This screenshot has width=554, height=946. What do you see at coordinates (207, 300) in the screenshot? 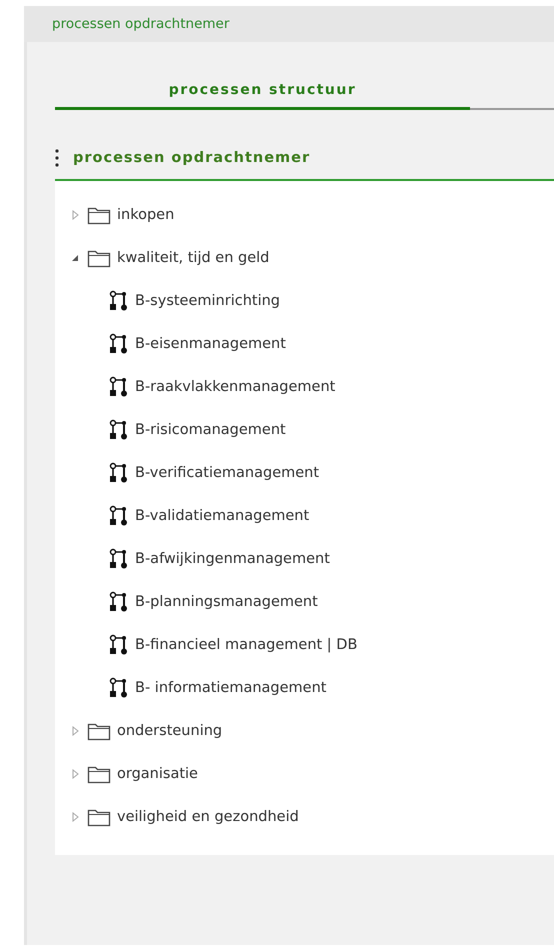
I see `process-label: B-systeeminrichting` at bounding box center [207, 300].